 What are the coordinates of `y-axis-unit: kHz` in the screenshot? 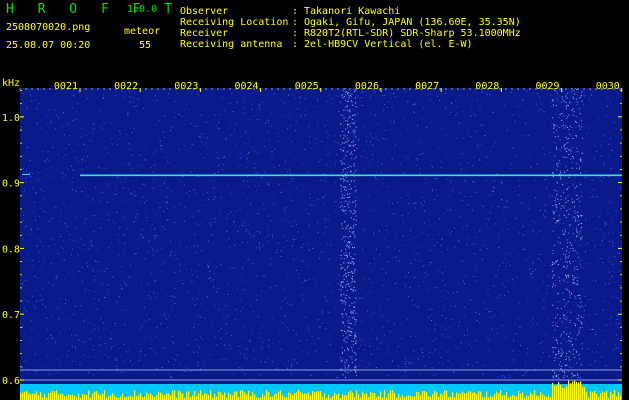 It's located at (11, 83).